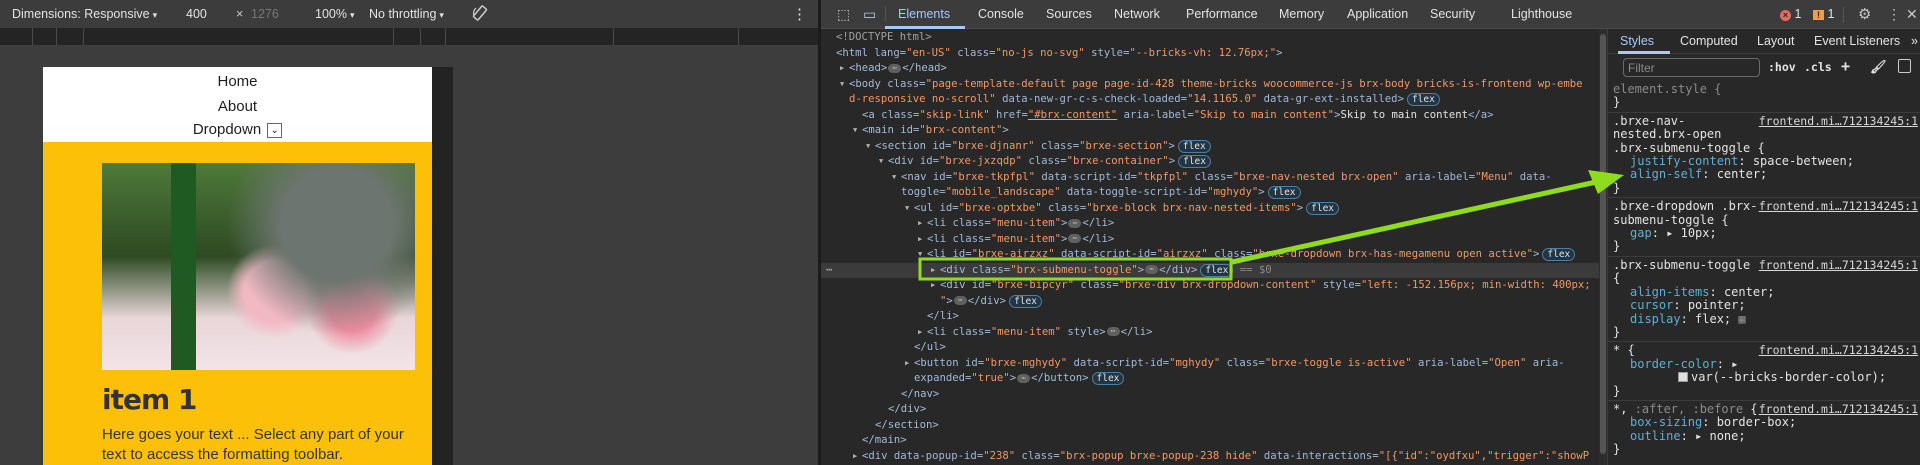 The image size is (1920, 465). Describe the element at coordinates (409, 36) in the screenshot. I see `media-query-ruler` at that location.